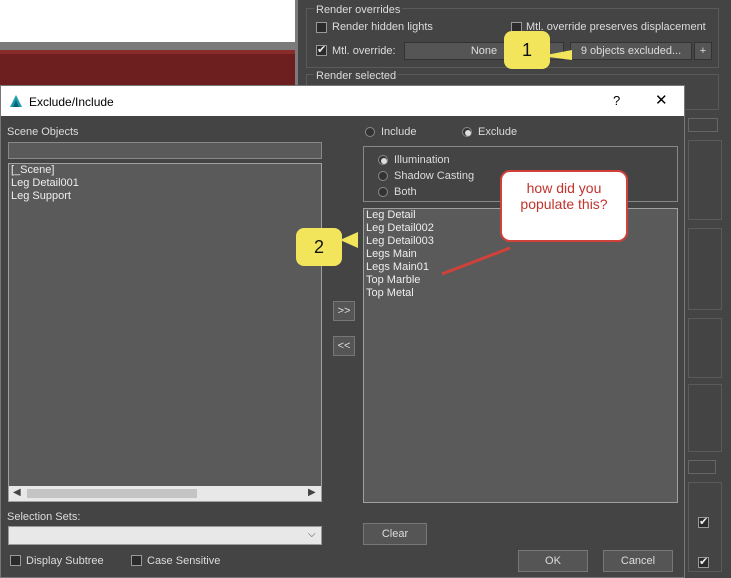 The width and height of the screenshot is (731, 578). What do you see at coordinates (349, 240) in the screenshot?
I see `callout2-pointer` at bounding box center [349, 240].